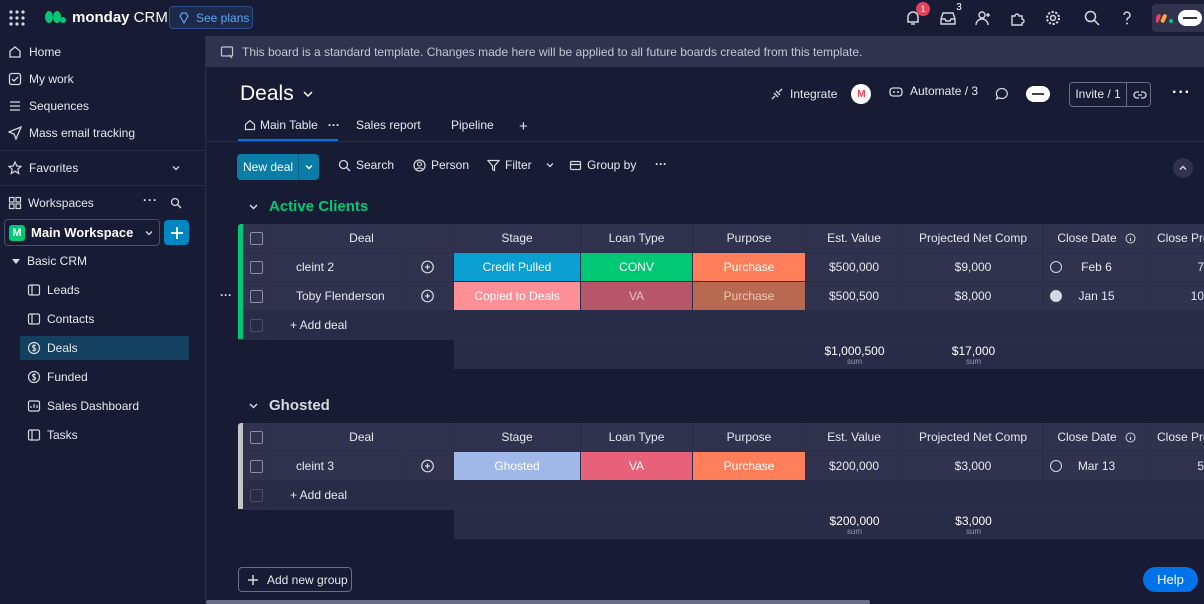 The image size is (1204, 604). Describe the element at coordinates (1056, 296) in the screenshot. I see `date-done-circle` at that location.